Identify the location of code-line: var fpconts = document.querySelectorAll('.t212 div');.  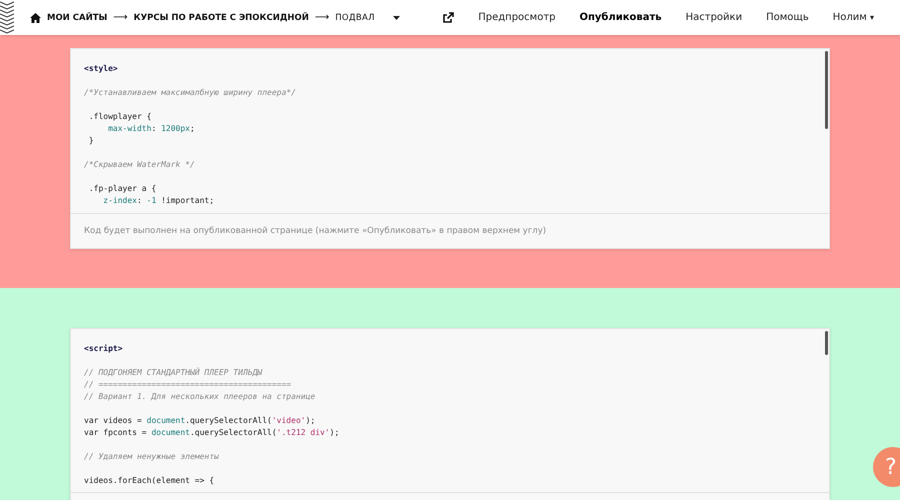
(212, 433).